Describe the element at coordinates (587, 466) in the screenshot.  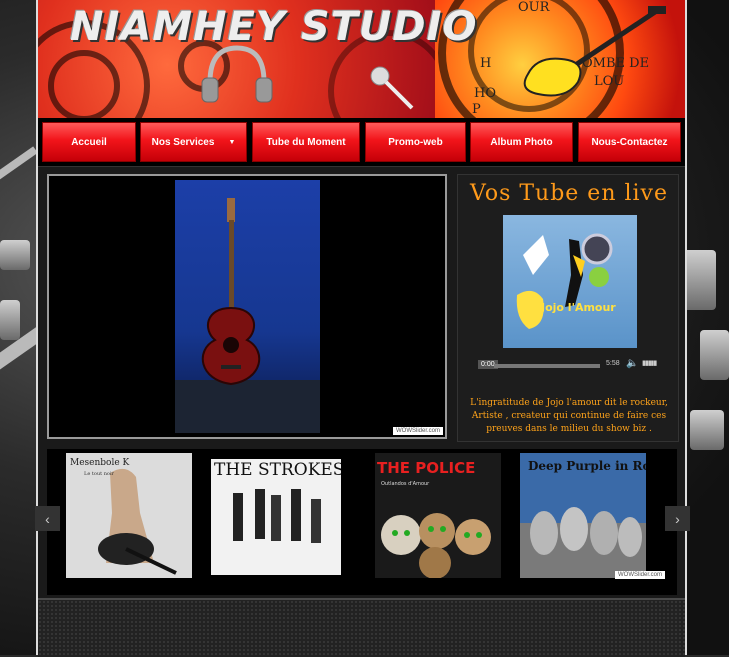
I see `album-4-title: Deep Purple in Rock` at that location.